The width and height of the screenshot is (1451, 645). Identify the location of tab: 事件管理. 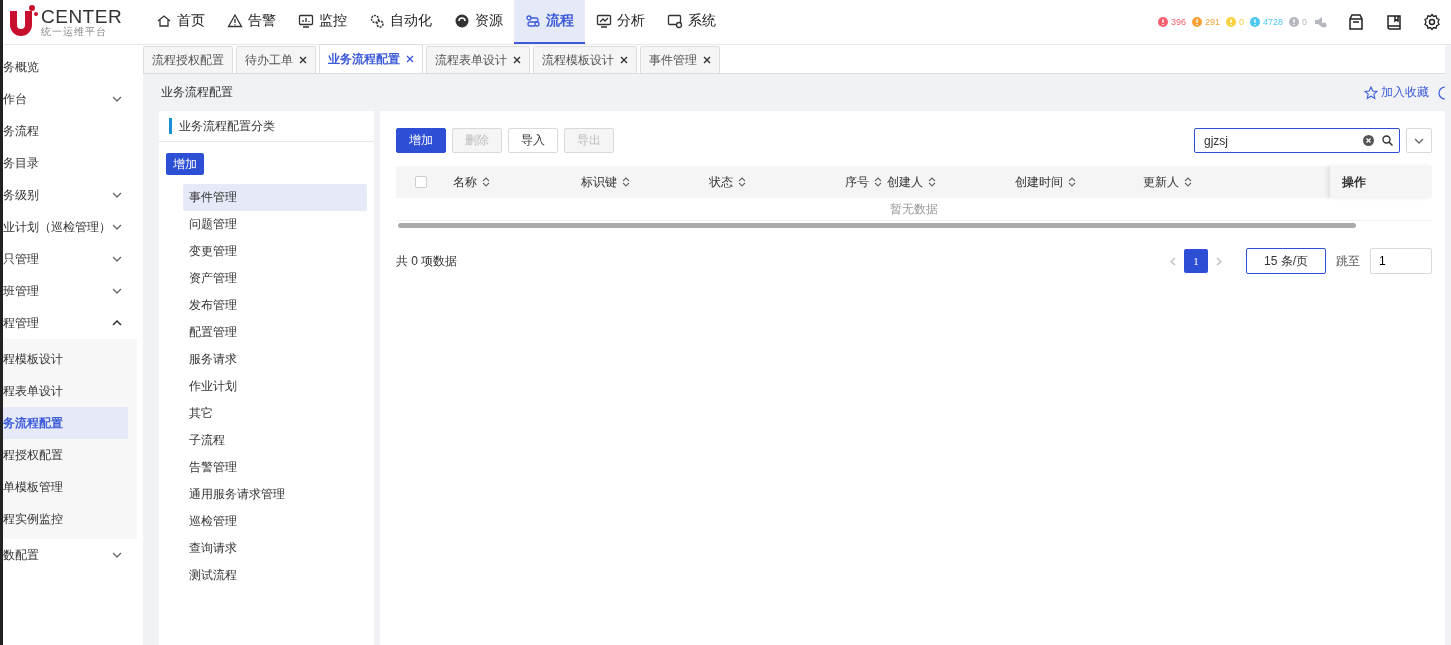
(680, 59).